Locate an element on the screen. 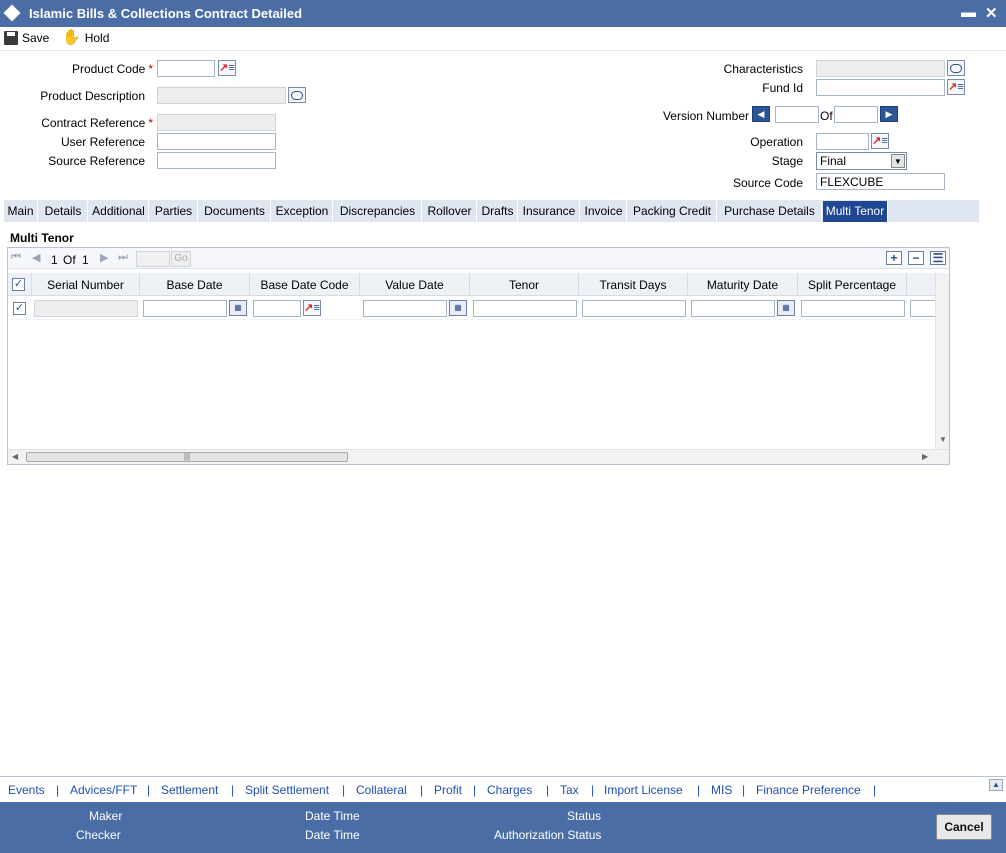 This screenshot has height=853, width=1006. last-page-icon: ⏭ is located at coordinates (123, 257).